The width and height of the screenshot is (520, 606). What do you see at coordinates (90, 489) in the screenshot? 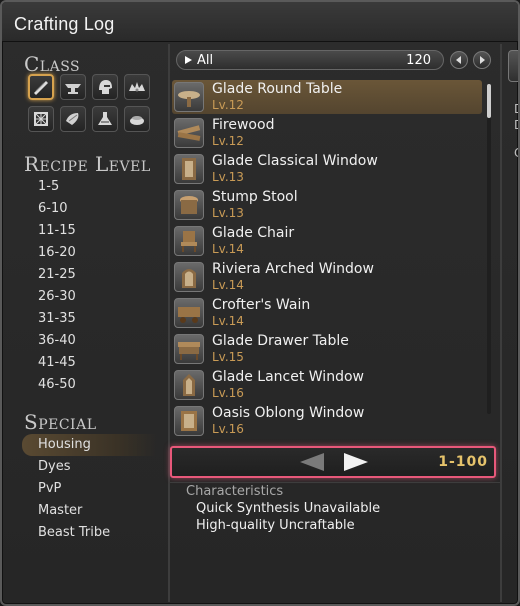
I see `special-recipe-item: PvP` at bounding box center [90, 489].